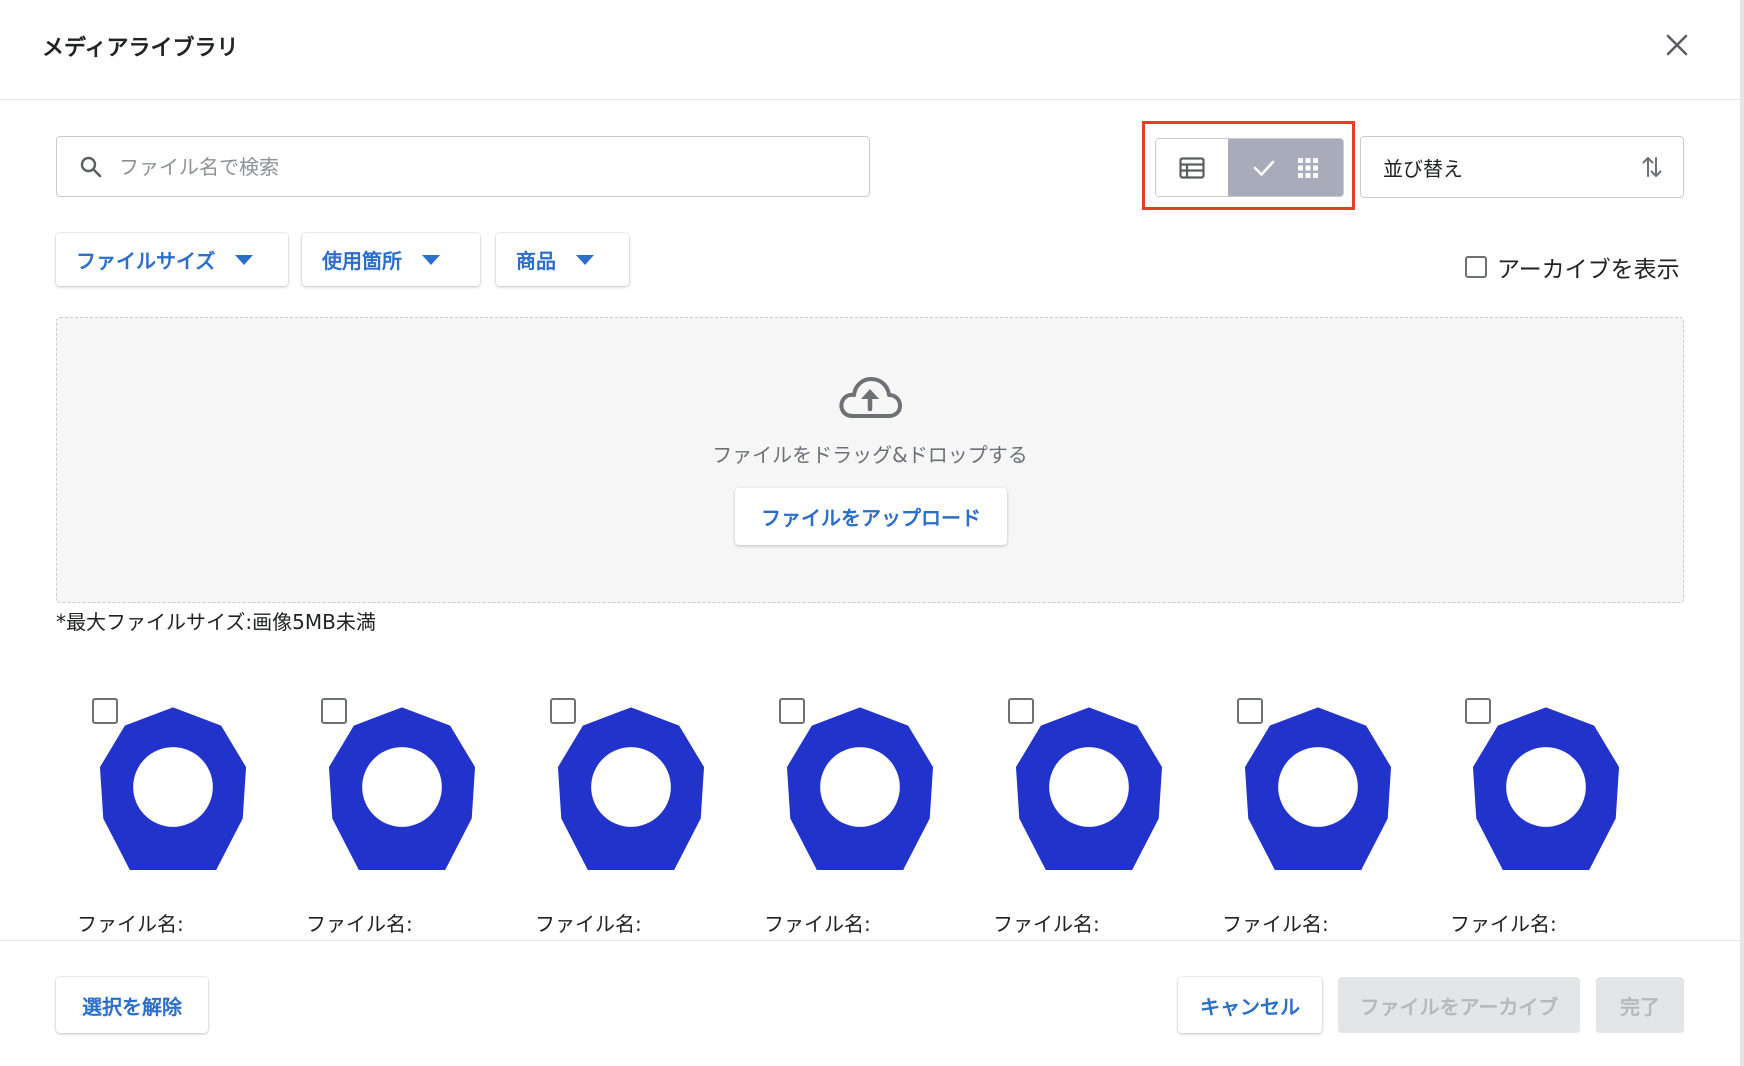 This screenshot has height=1066, width=1744. What do you see at coordinates (216, 622) in the screenshot?
I see `max-file-size-note: *最大ファイルサイズ:画像5MB未満` at bounding box center [216, 622].